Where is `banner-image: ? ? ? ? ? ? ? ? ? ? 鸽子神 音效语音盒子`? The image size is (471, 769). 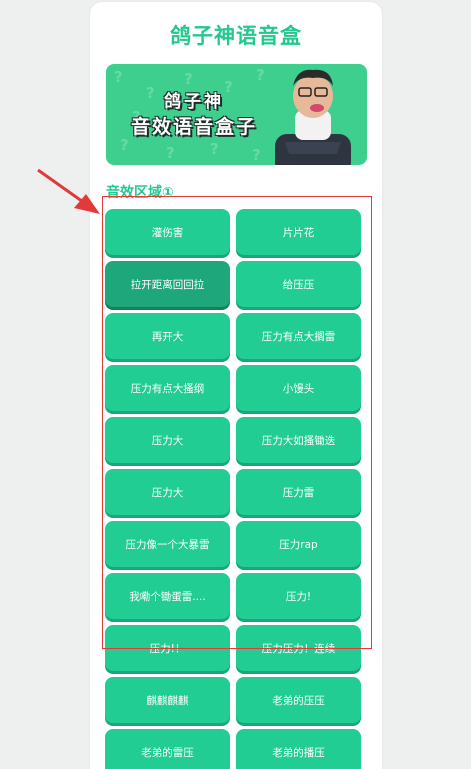 banner-image: ? ? ? ? ? ? ? ? ? ? 鸽子神 音效语音盒子 is located at coordinates (236, 114).